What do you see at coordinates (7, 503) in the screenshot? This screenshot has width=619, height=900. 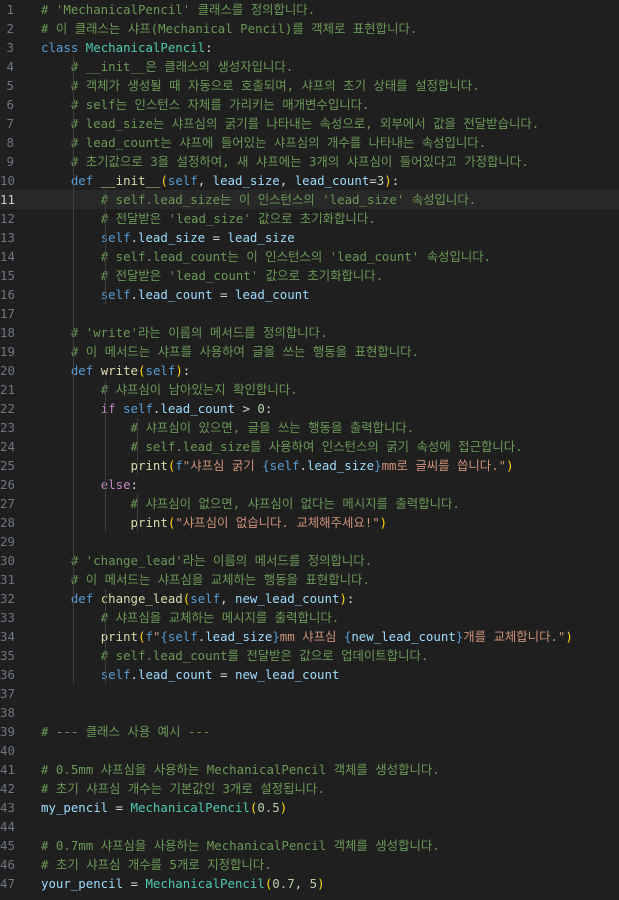 I see `line-number: 27` at bounding box center [7, 503].